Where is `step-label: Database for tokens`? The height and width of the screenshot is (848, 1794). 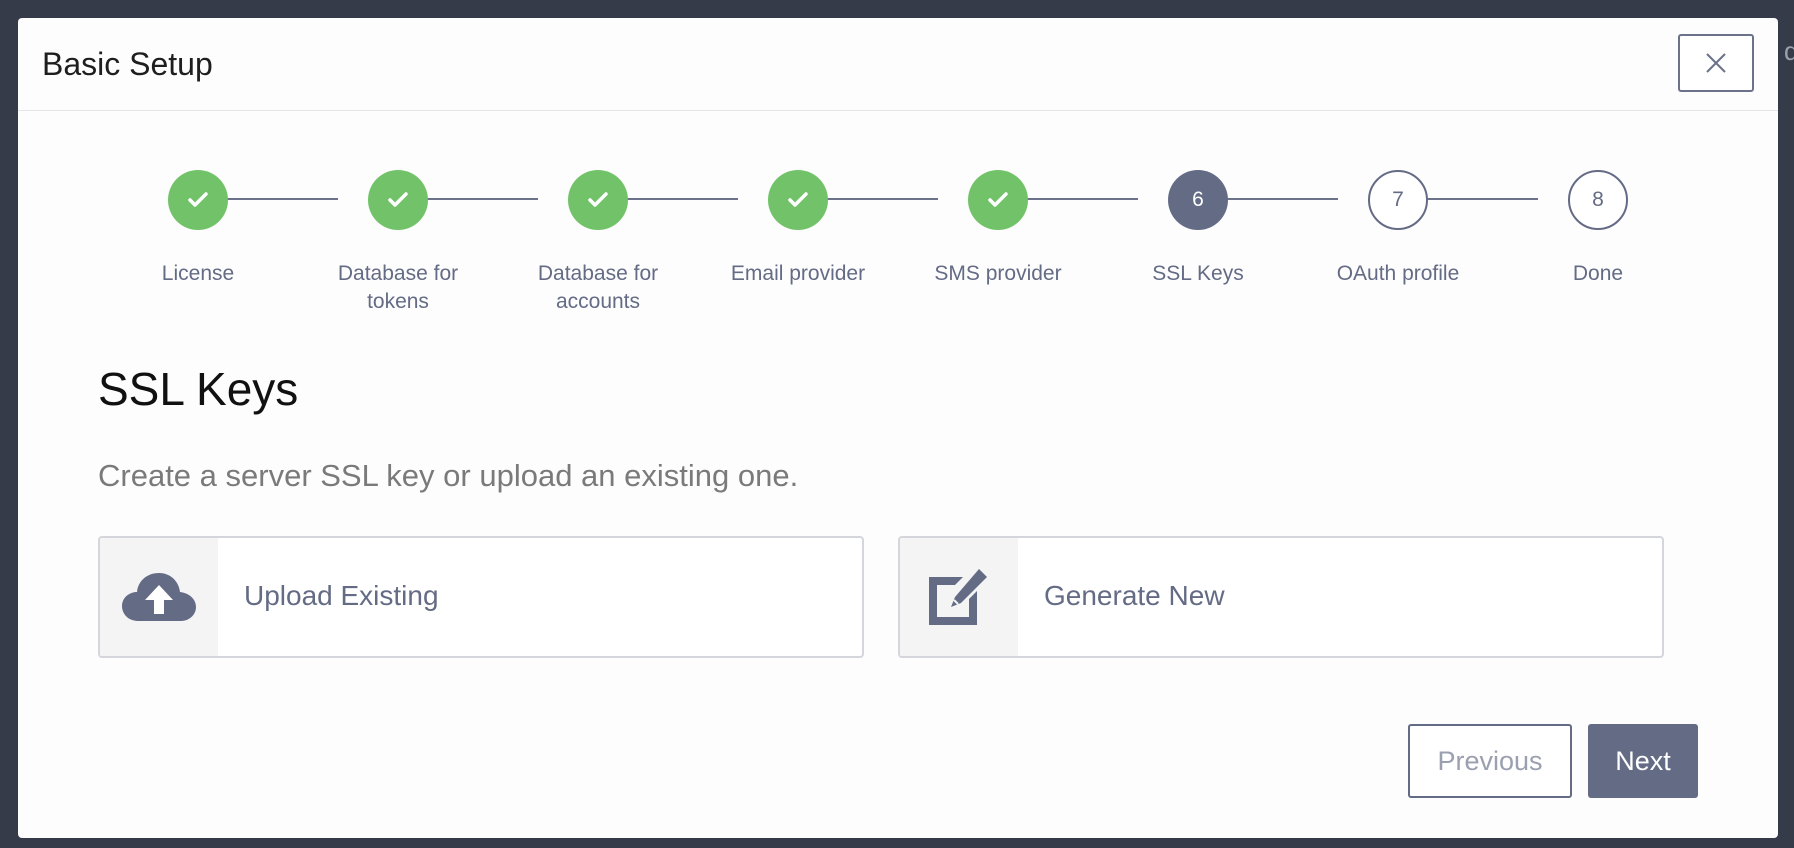 step-label: Database for tokens is located at coordinates (398, 287).